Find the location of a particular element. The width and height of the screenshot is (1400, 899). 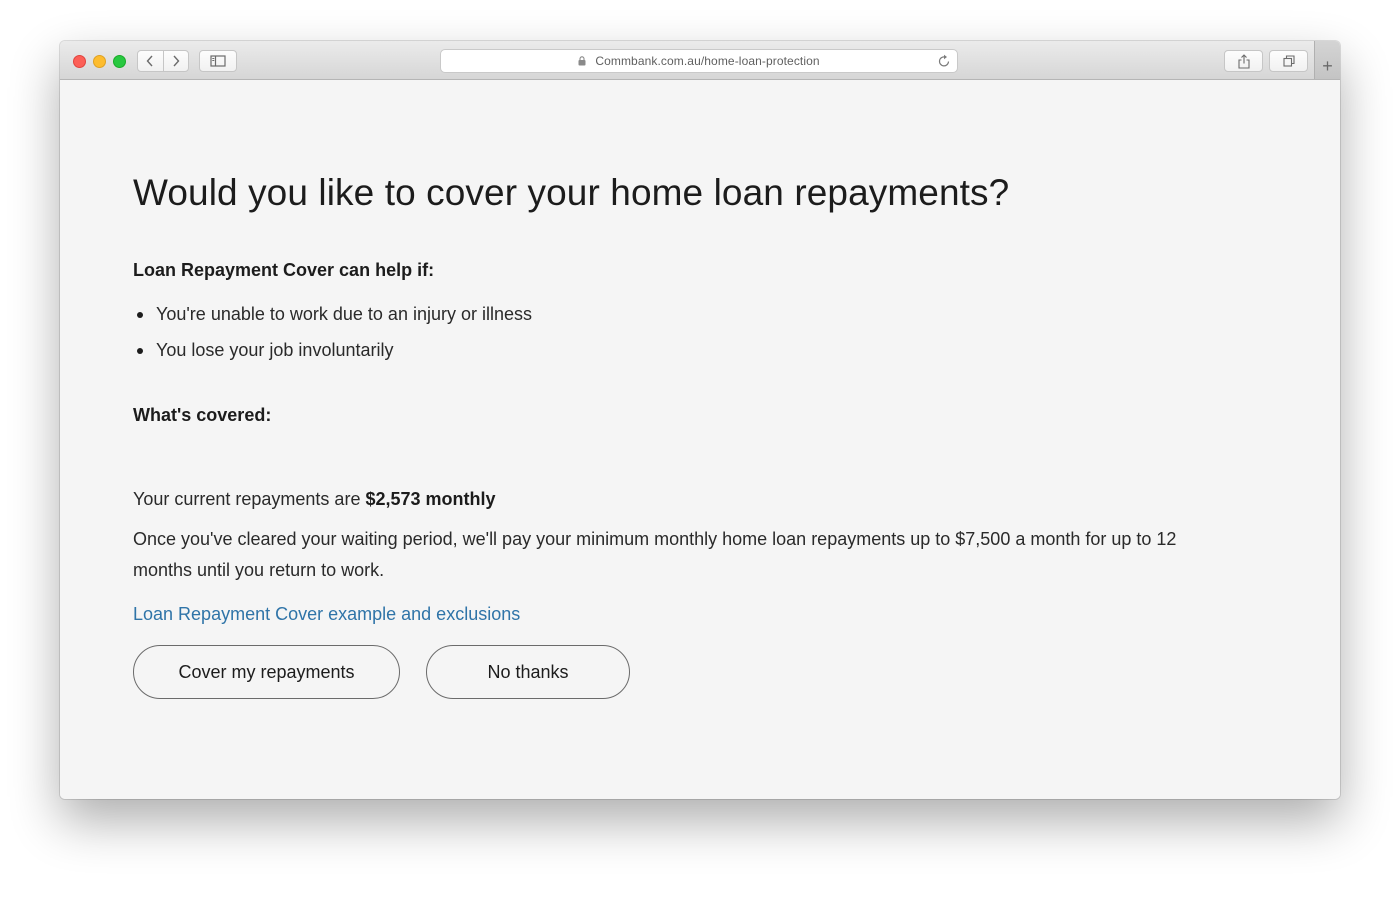

address-bar: Commbank.com.au/home-loan-protection is located at coordinates (699, 61).